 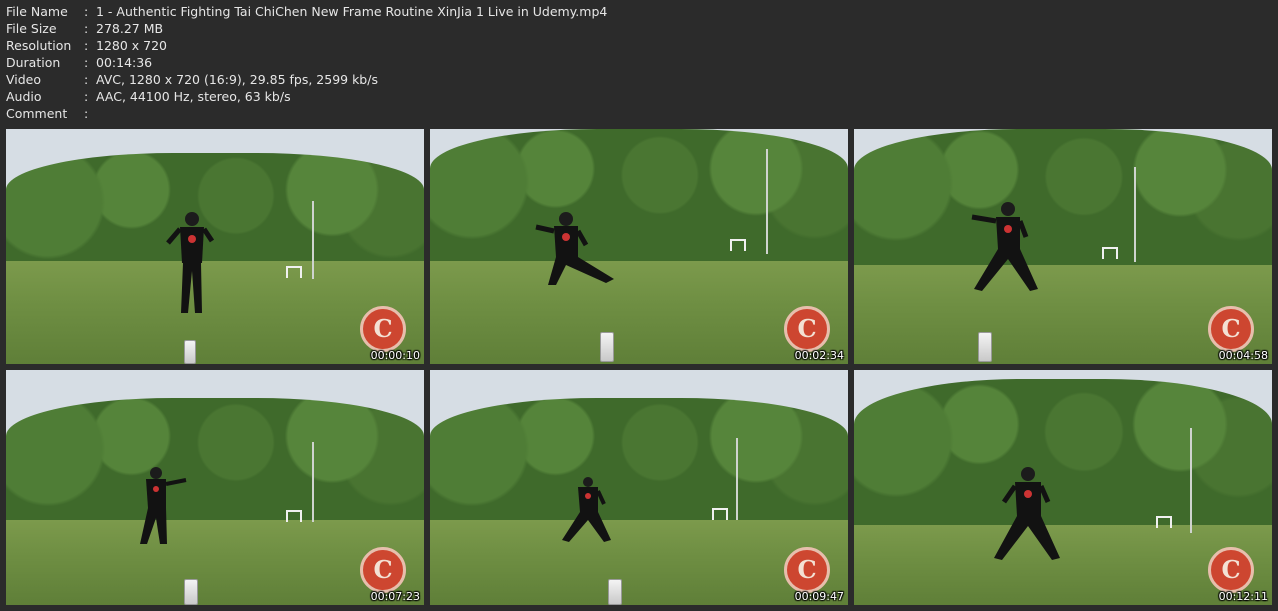 I want to click on info-row-resolution: Resolution : 1280 x 720, so click(x=356, y=45).